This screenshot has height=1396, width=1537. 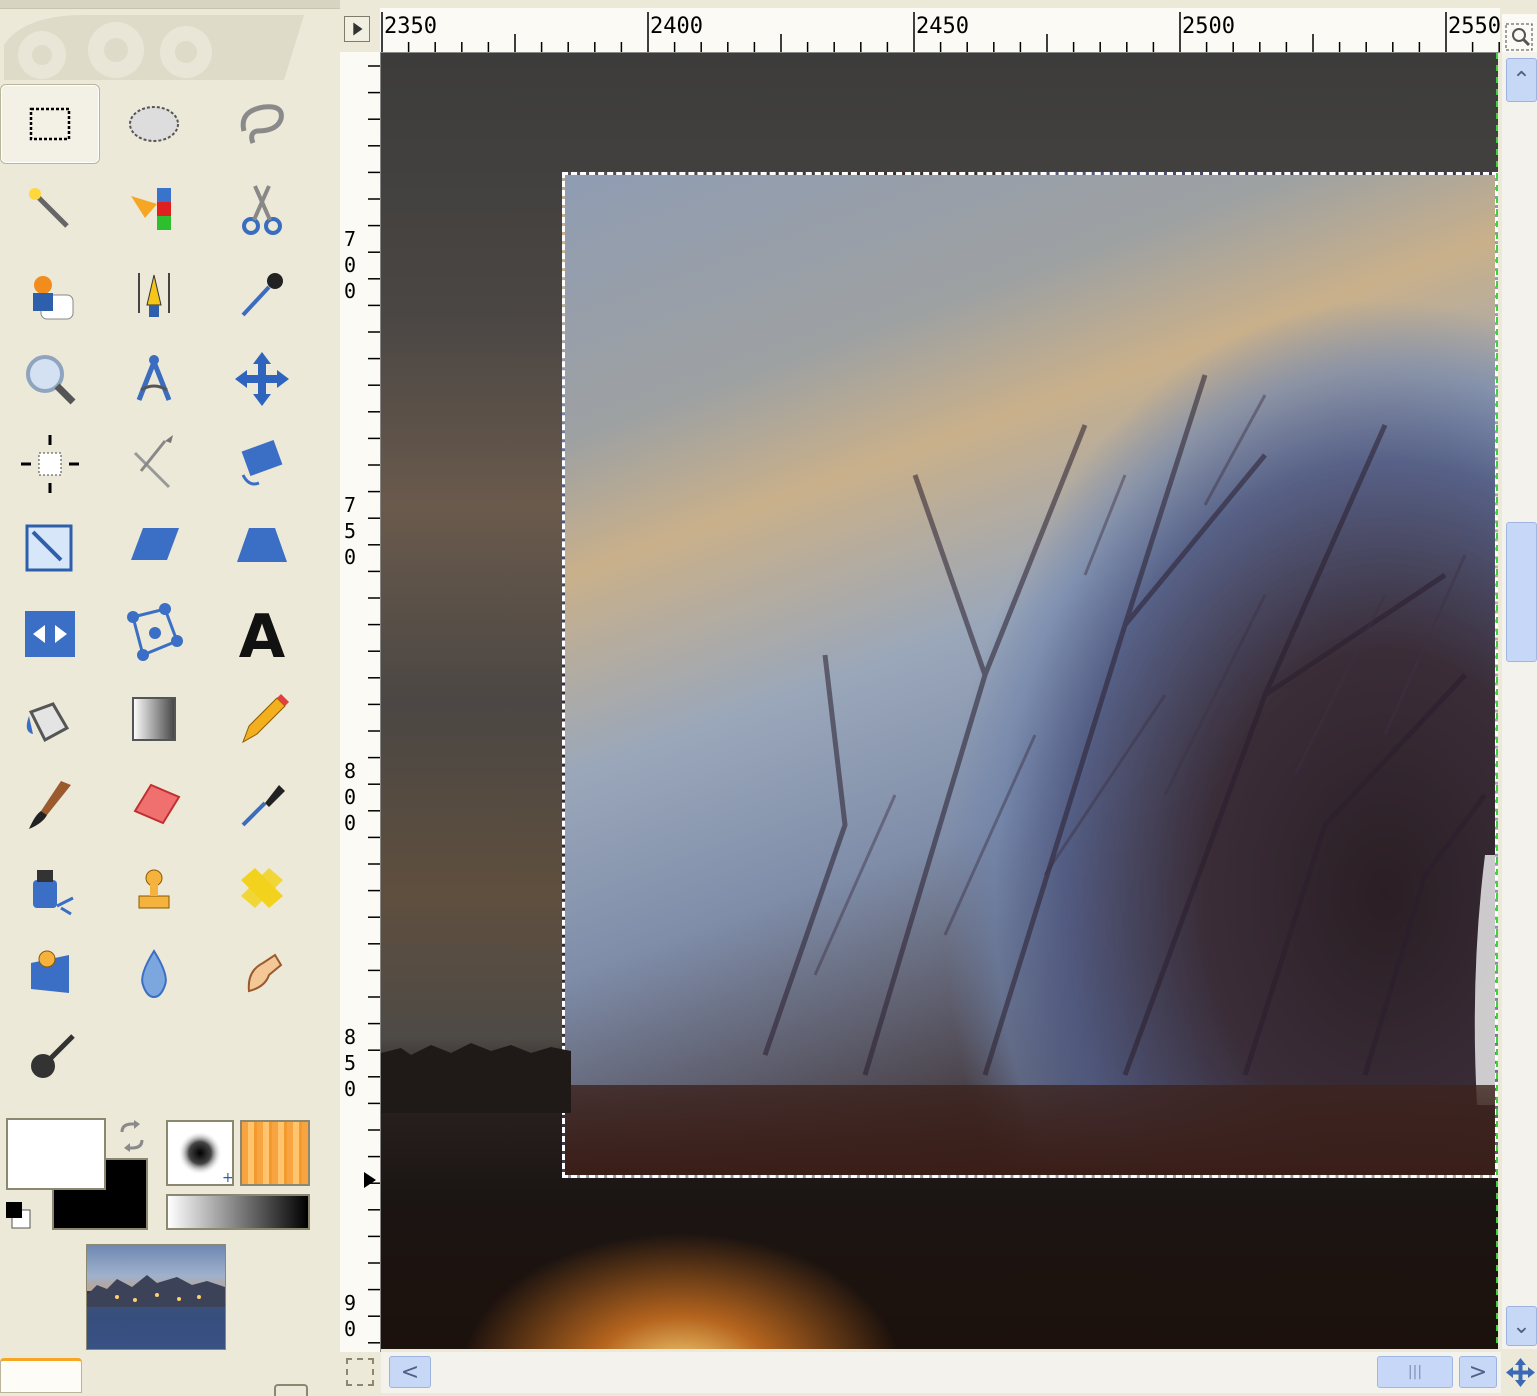 What do you see at coordinates (56, 1154) in the screenshot?
I see `foreground-color-swatch` at bounding box center [56, 1154].